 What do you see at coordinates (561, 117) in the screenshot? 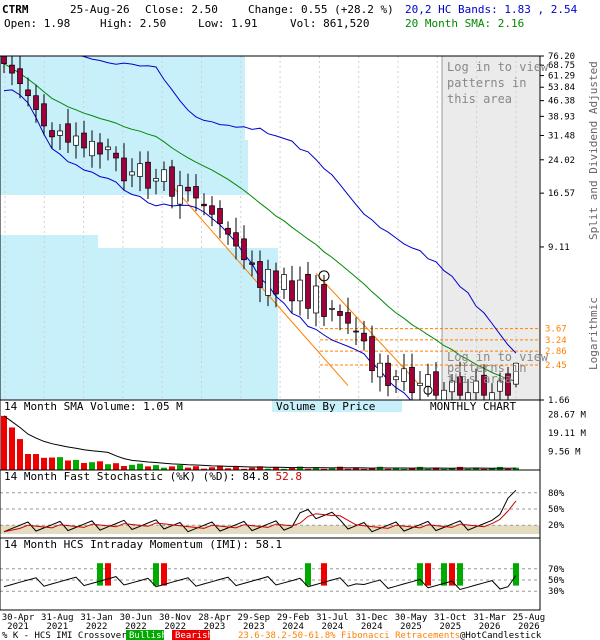
I see `price-tick-label: 38.93` at bounding box center [561, 117].